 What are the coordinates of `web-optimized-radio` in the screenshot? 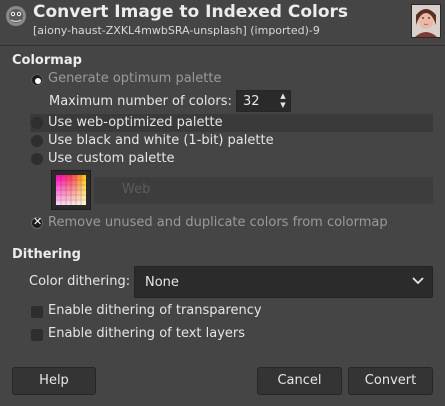 It's located at (37, 123).